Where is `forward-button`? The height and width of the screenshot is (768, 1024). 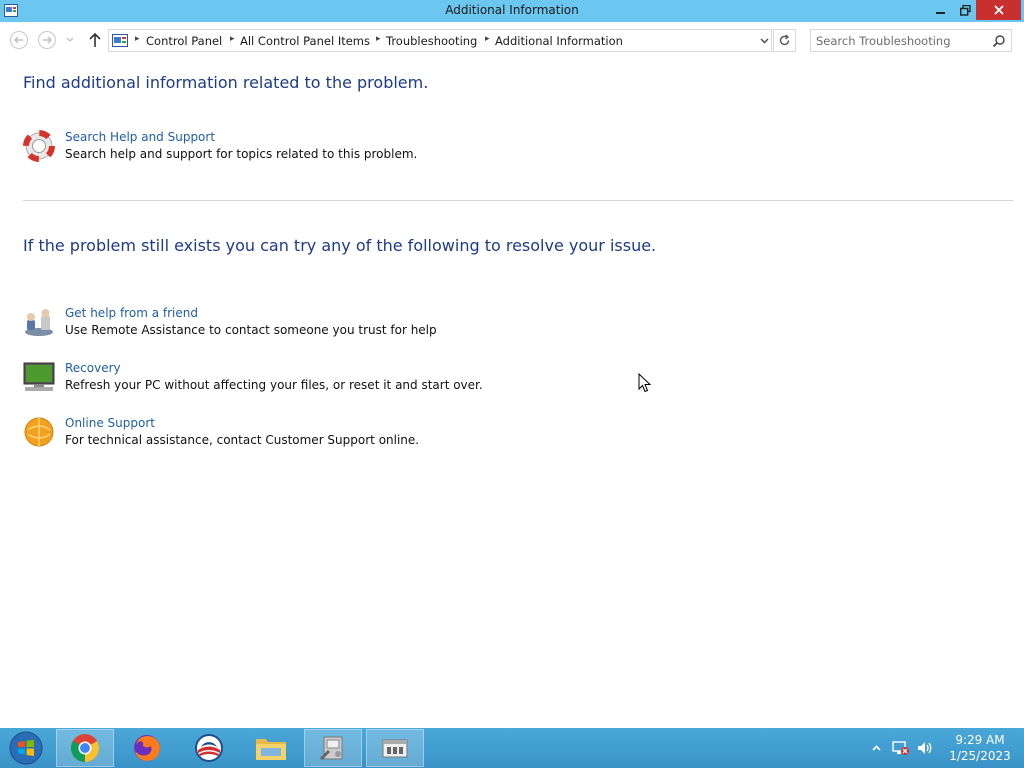 forward-button is located at coordinates (47, 40).